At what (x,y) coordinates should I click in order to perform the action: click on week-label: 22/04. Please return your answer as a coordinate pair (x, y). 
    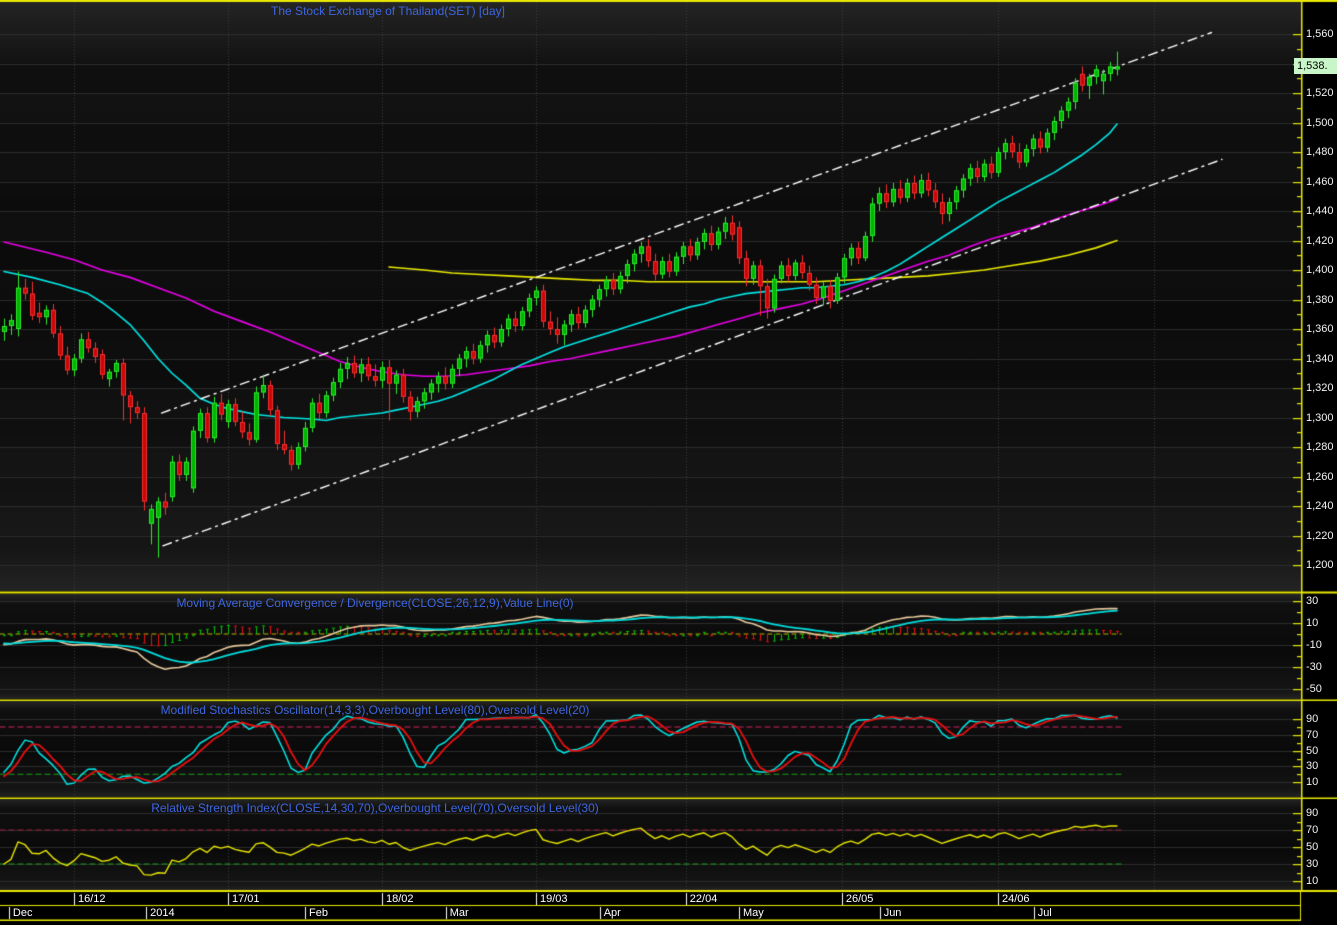
    Looking at the image, I should click on (703, 899).